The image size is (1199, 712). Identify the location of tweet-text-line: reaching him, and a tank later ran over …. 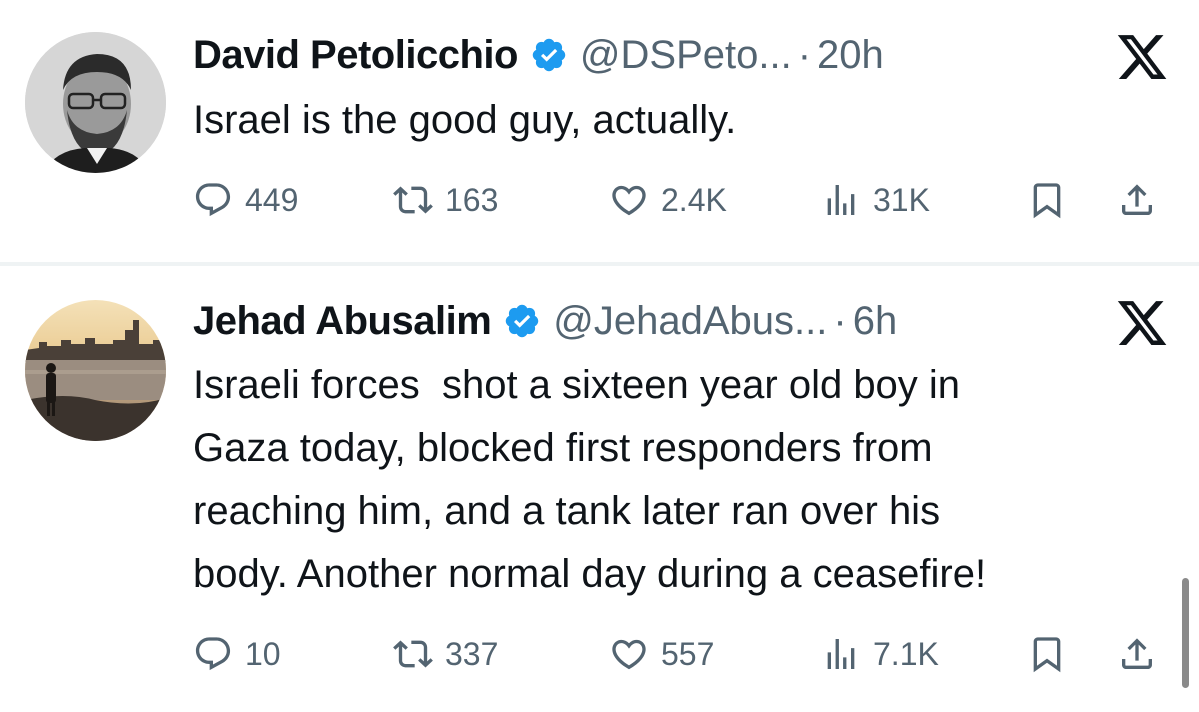
(567, 511).